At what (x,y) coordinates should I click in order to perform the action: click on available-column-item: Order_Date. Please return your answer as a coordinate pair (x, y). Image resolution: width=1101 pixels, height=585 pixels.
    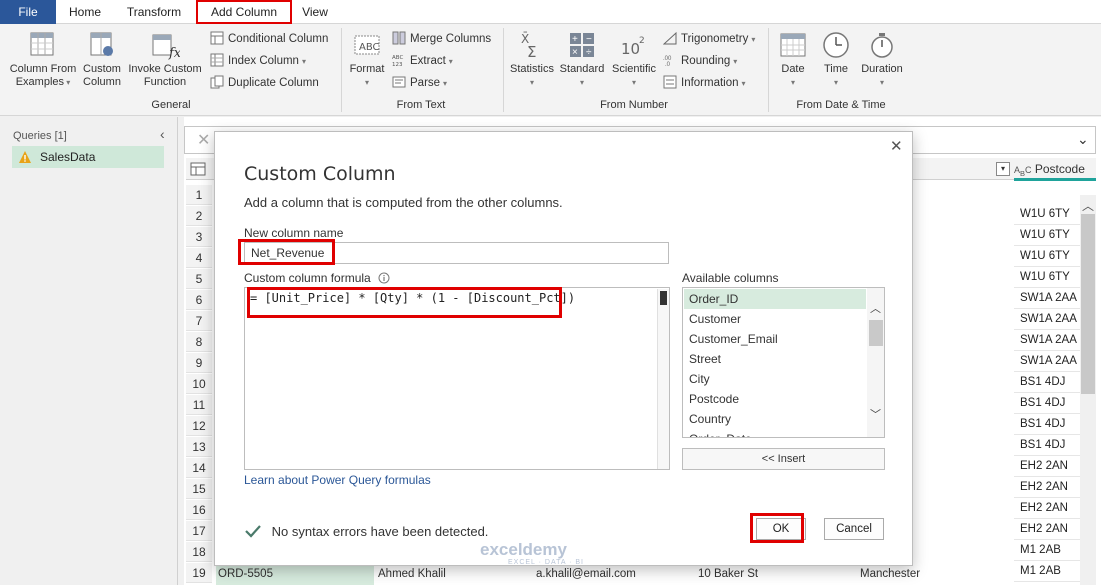
    Looking at the image, I should click on (775, 433).